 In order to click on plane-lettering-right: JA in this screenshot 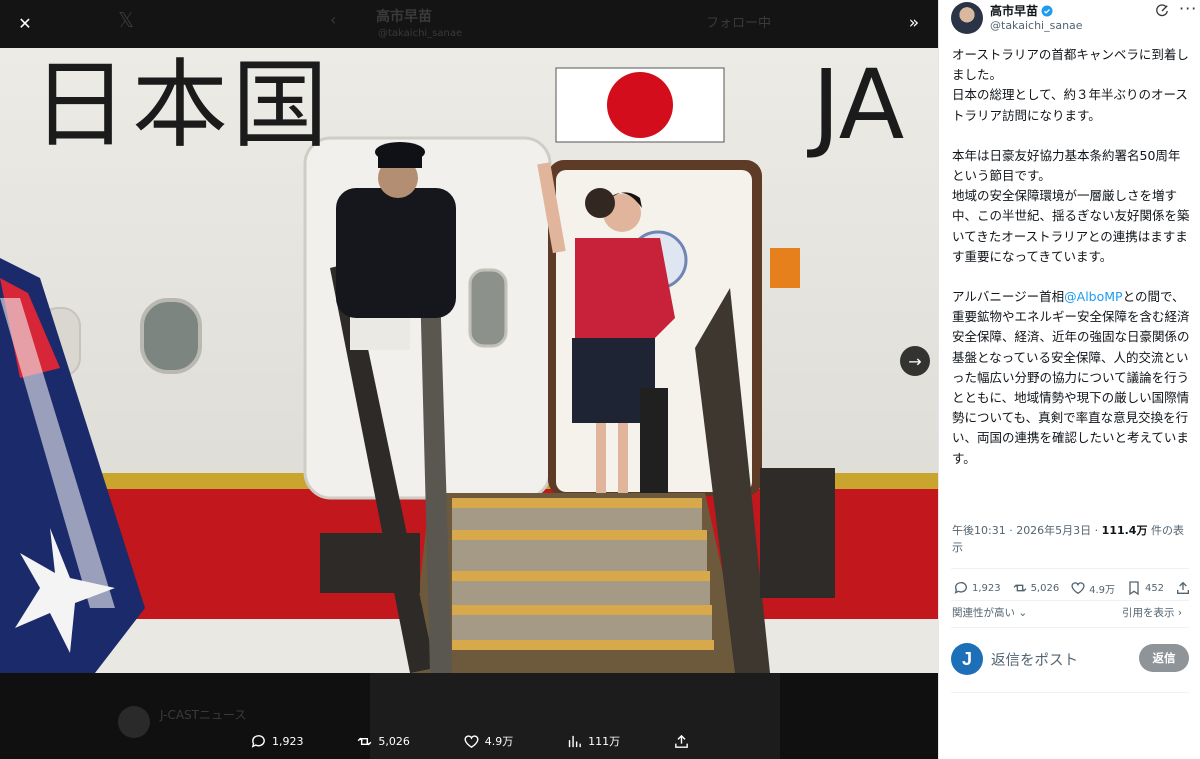, I will do `click(858, 105)`.